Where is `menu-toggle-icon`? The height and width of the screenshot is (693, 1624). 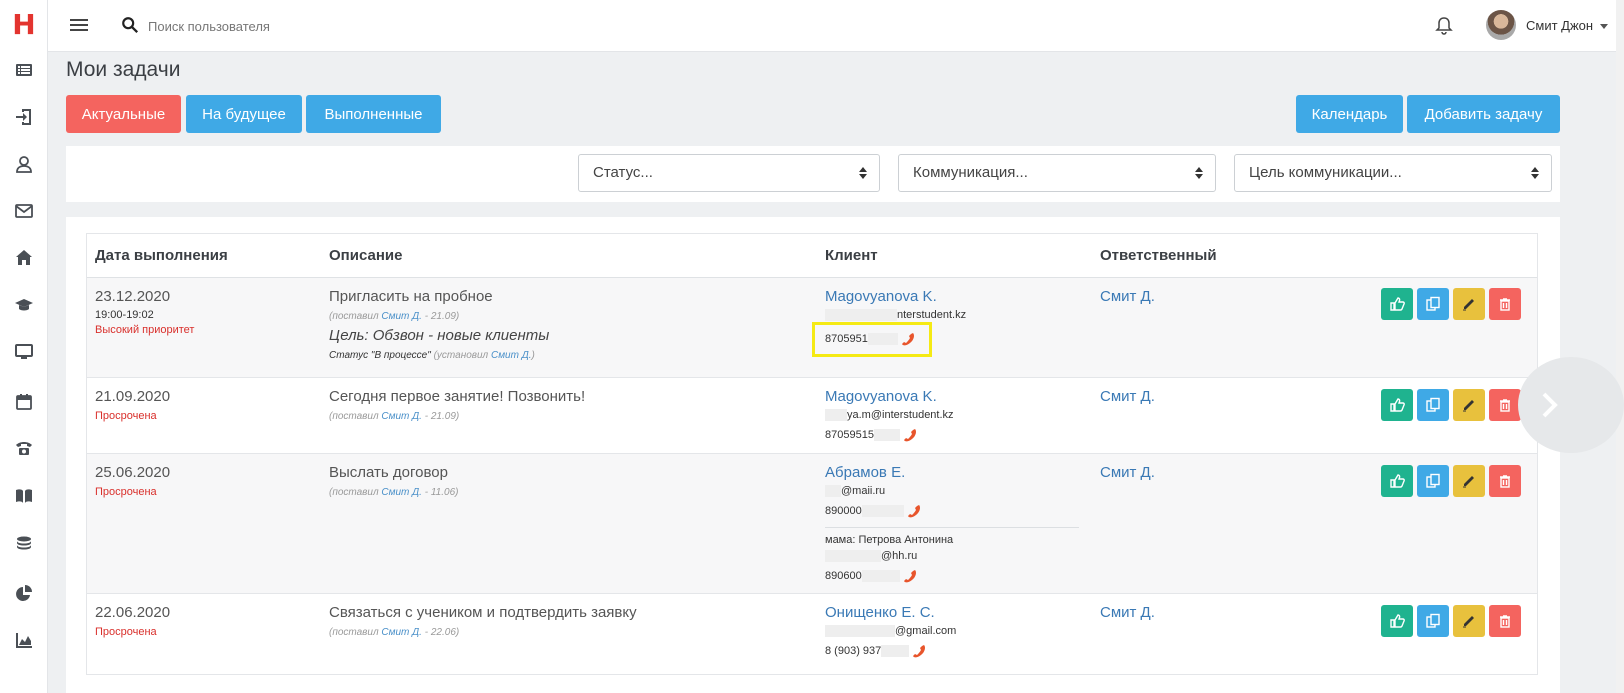 menu-toggle-icon is located at coordinates (79, 25).